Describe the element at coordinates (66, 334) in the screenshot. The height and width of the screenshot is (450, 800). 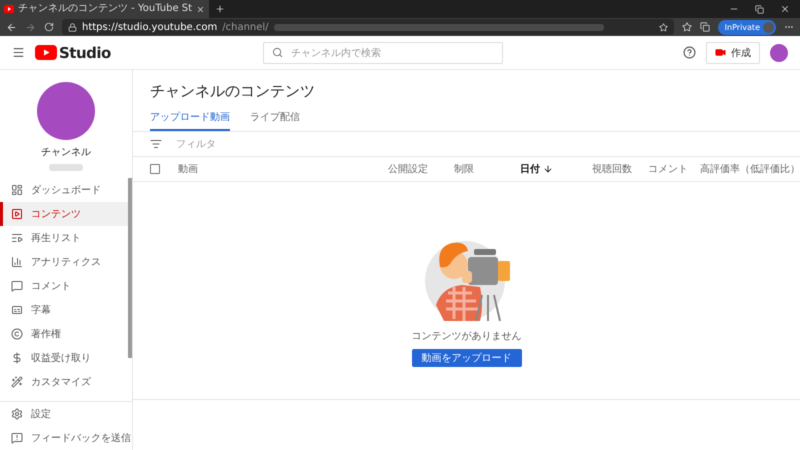
I see `sidebar-item: 著作権` at that location.